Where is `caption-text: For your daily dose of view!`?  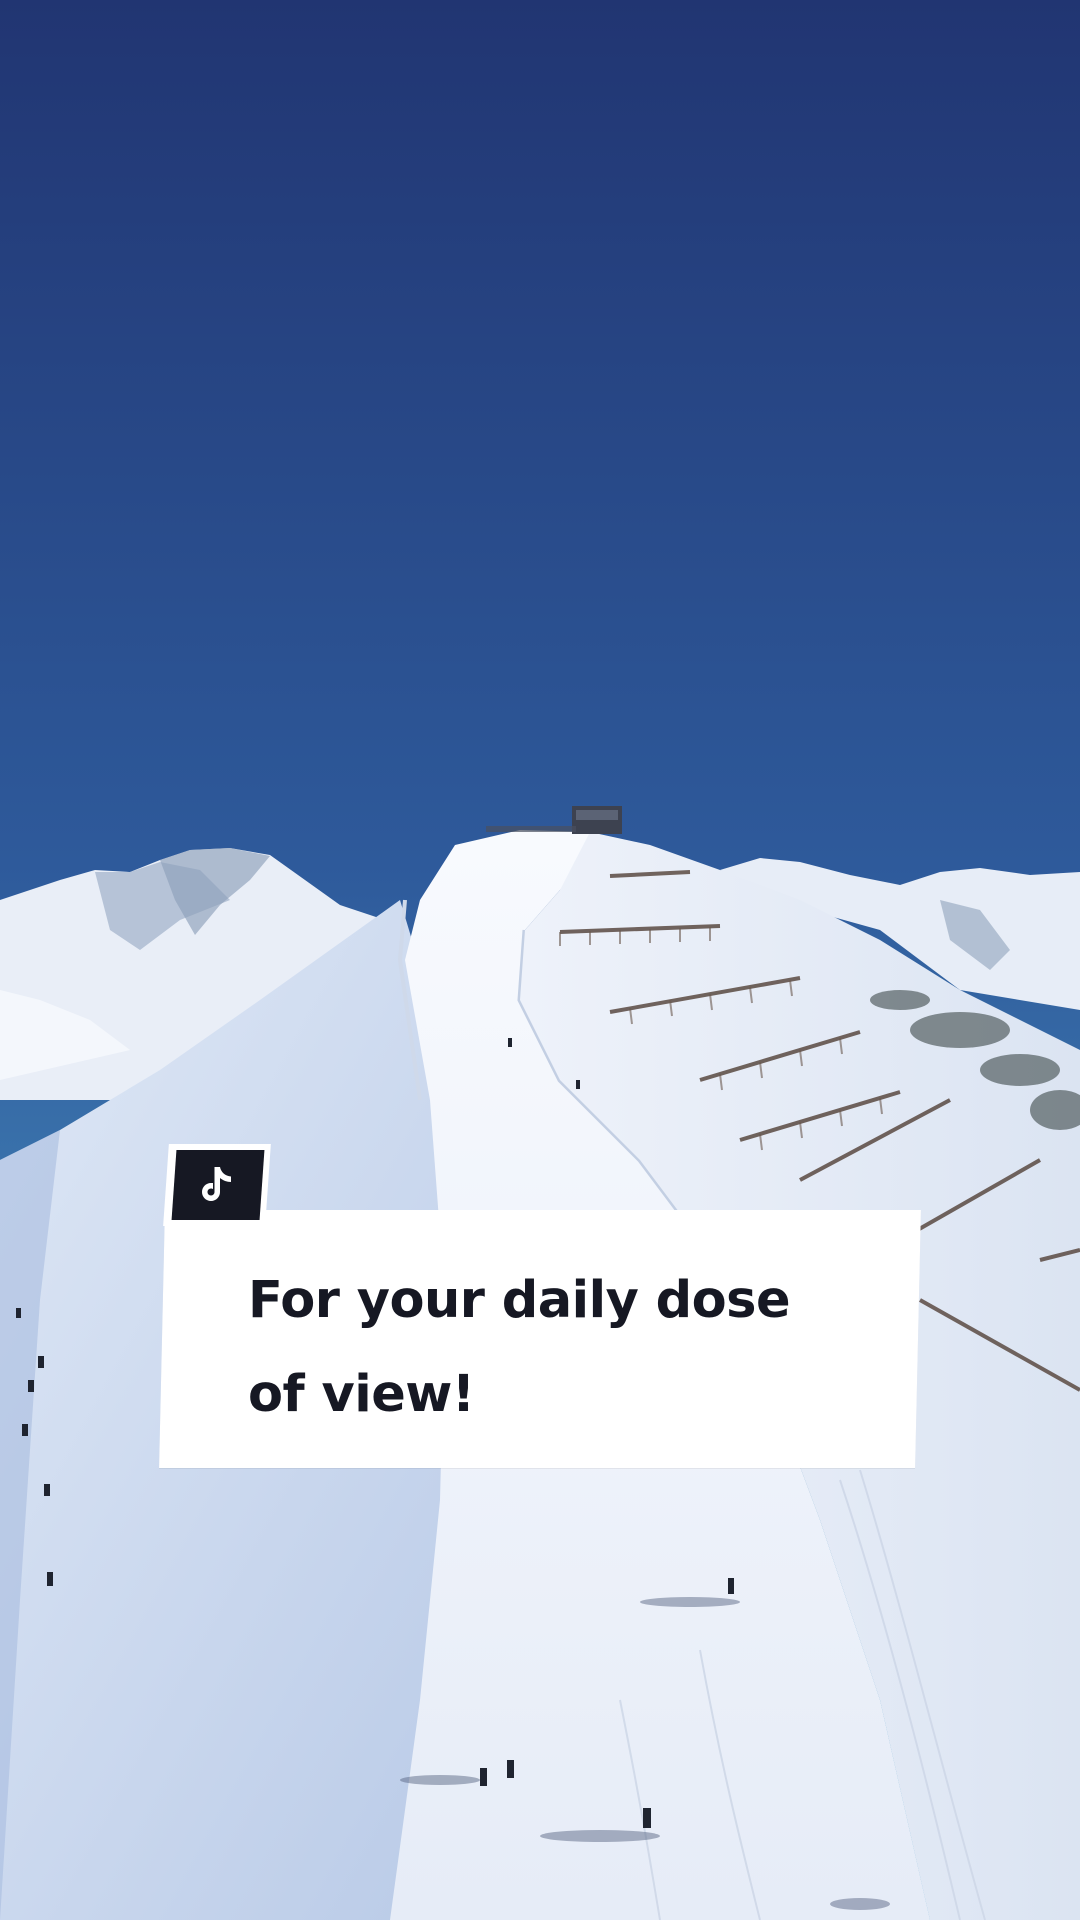 caption-text: For your daily dose of view! is located at coordinates (568, 1348).